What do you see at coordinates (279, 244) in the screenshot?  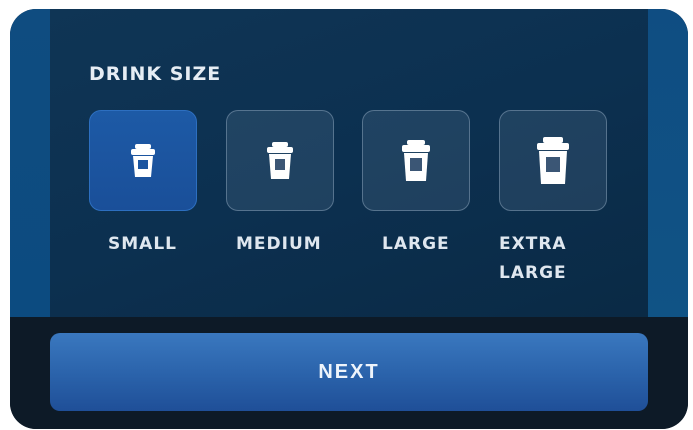 I see `size-label-medium: MEDIUM` at bounding box center [279, 244].